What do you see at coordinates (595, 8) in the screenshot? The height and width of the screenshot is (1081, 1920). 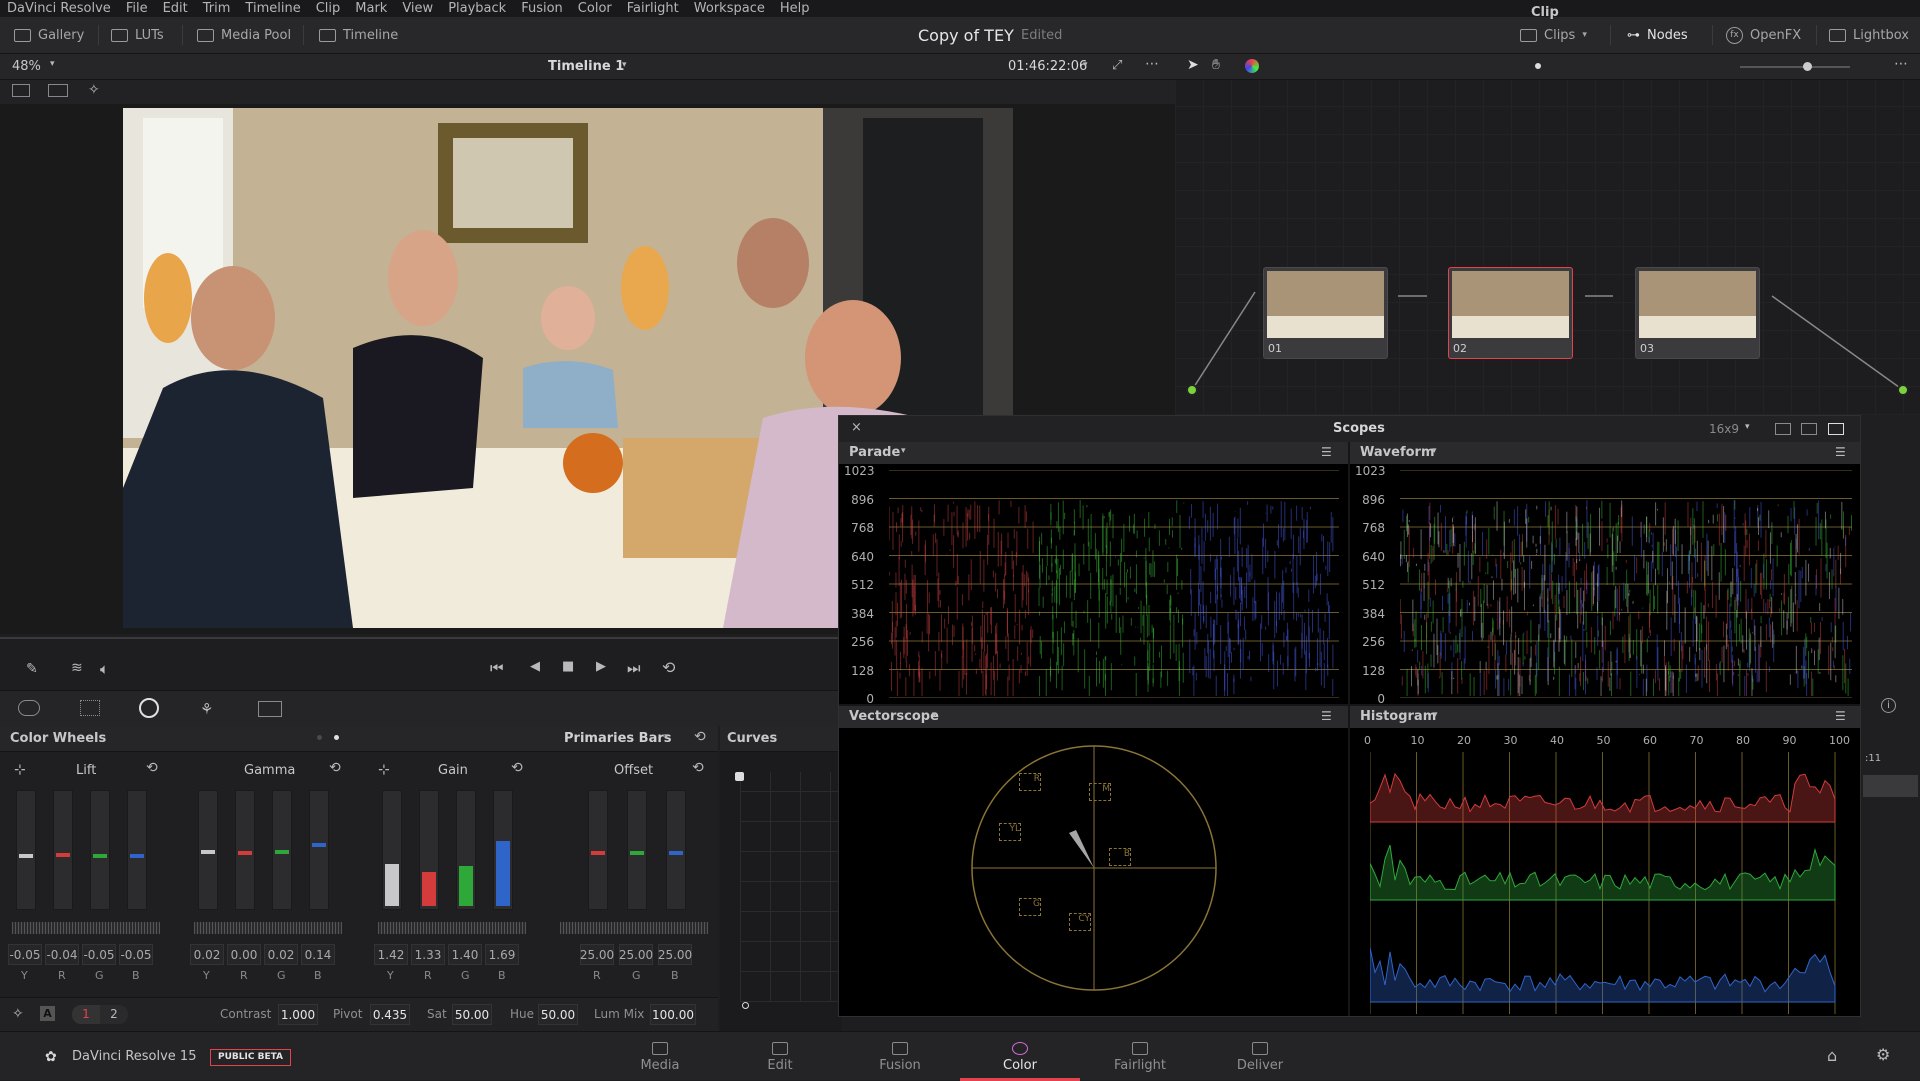 I see `menu-color: Color` at bounding box center [595, 8].